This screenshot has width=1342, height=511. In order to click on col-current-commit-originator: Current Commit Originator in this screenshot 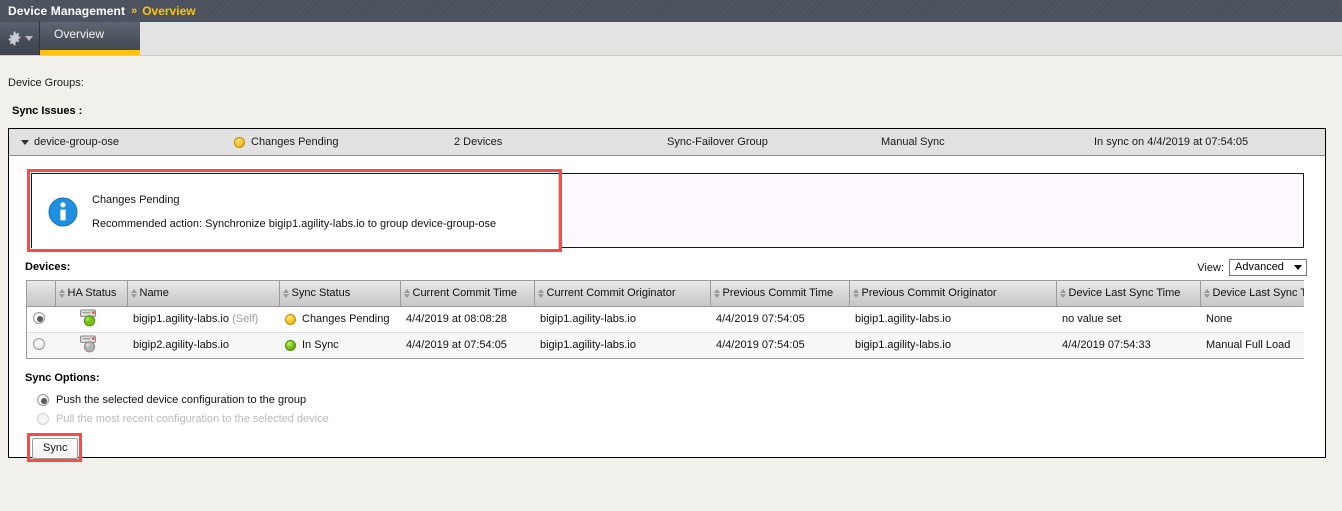, I will do `click(622, 294)`.